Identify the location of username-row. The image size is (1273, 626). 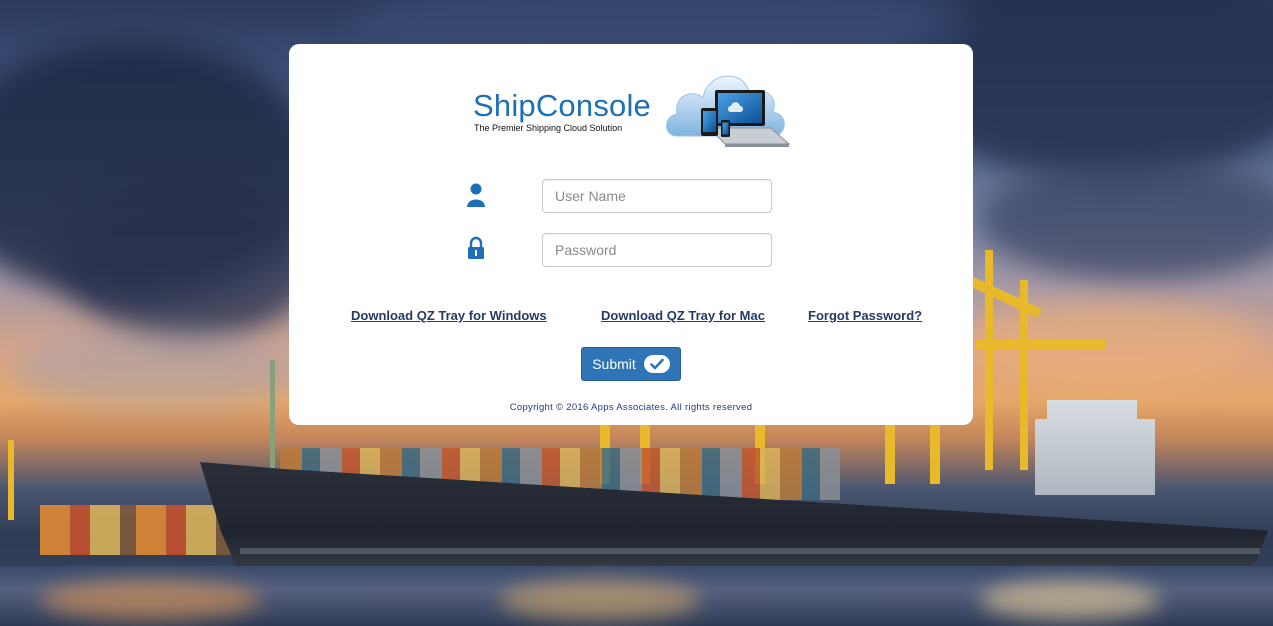
(619, 196).